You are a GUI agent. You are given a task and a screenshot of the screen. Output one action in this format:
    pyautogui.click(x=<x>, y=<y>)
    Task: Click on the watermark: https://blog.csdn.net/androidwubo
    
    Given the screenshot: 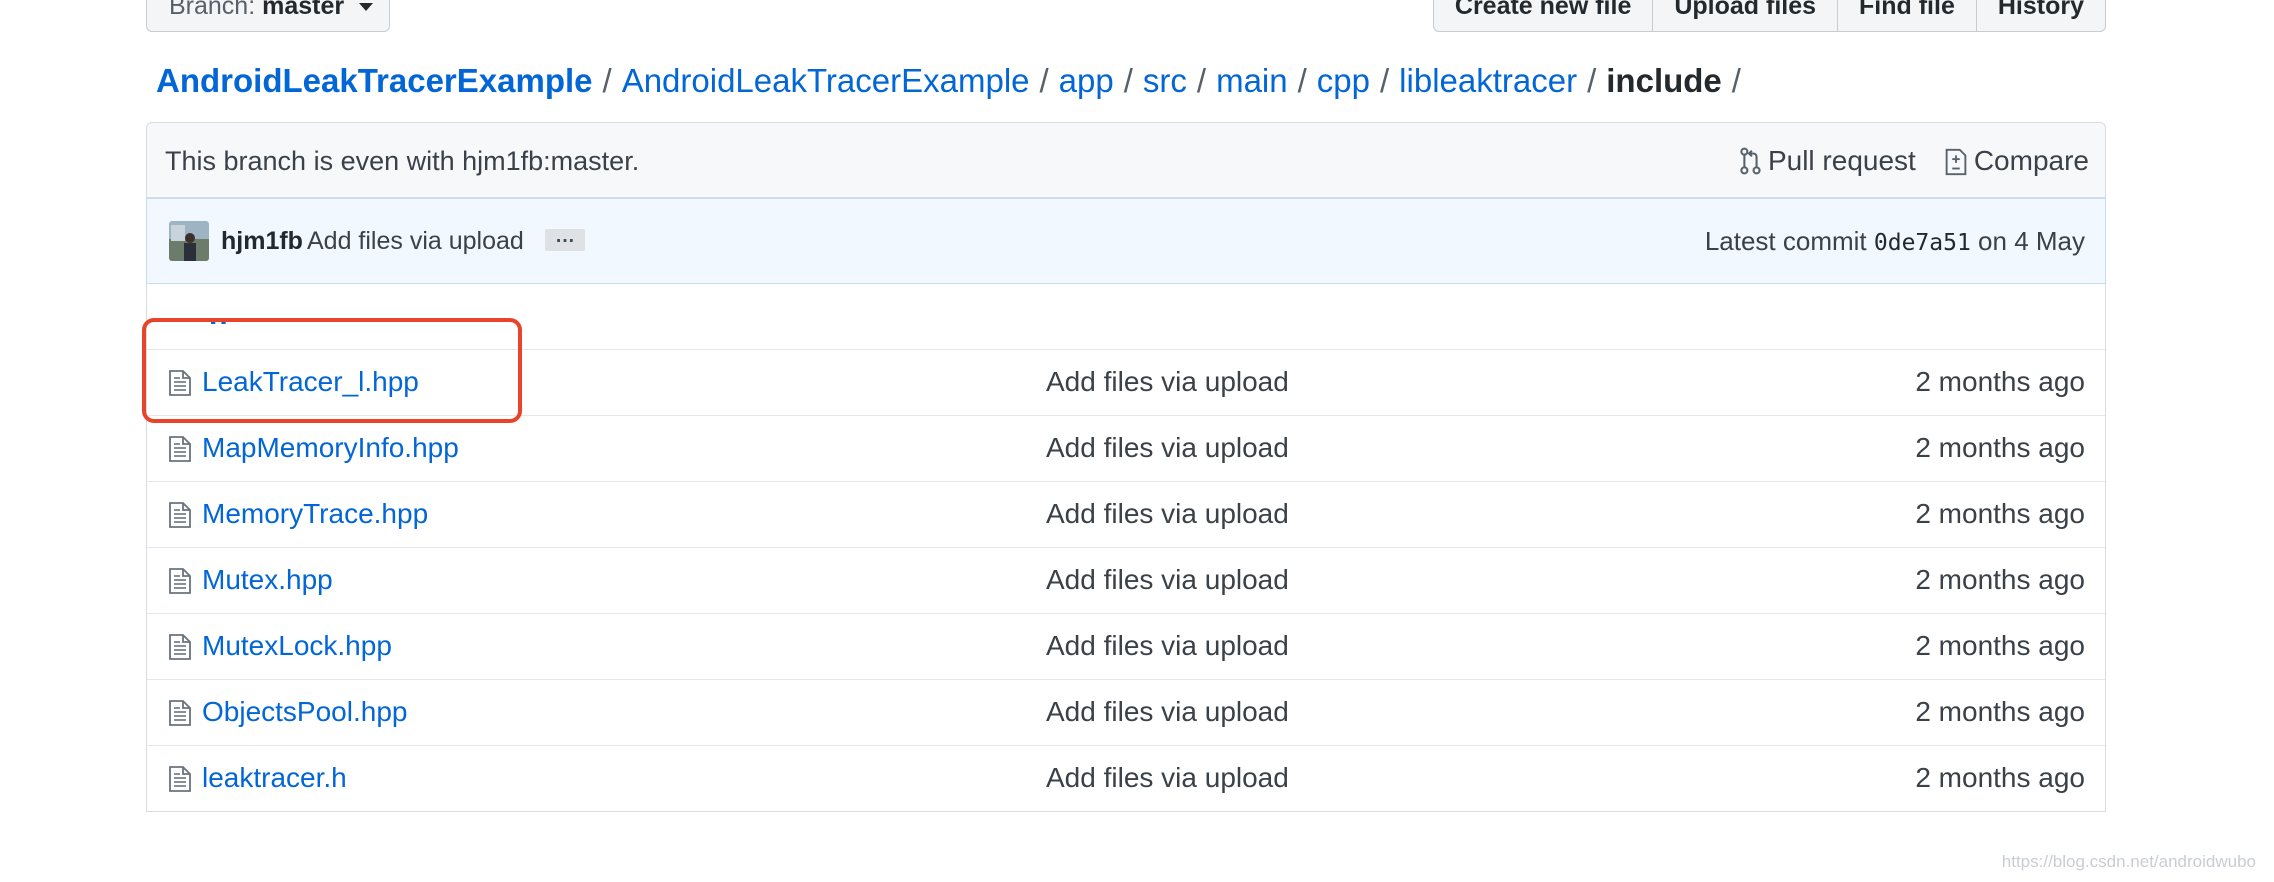 What is the action you would take?
    pyautogui.click(x=2128, y=861)
    